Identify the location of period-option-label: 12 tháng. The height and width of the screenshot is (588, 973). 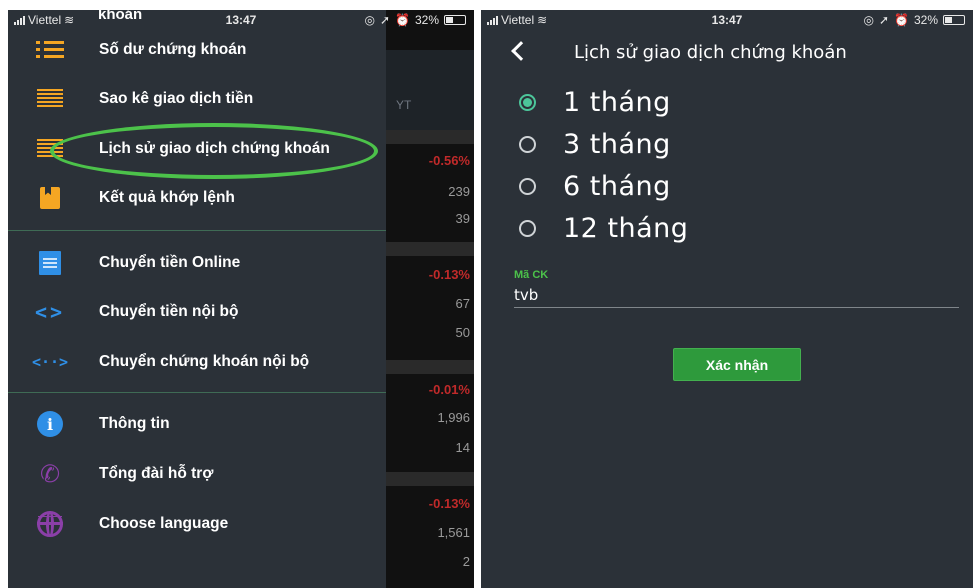
(626, 228).